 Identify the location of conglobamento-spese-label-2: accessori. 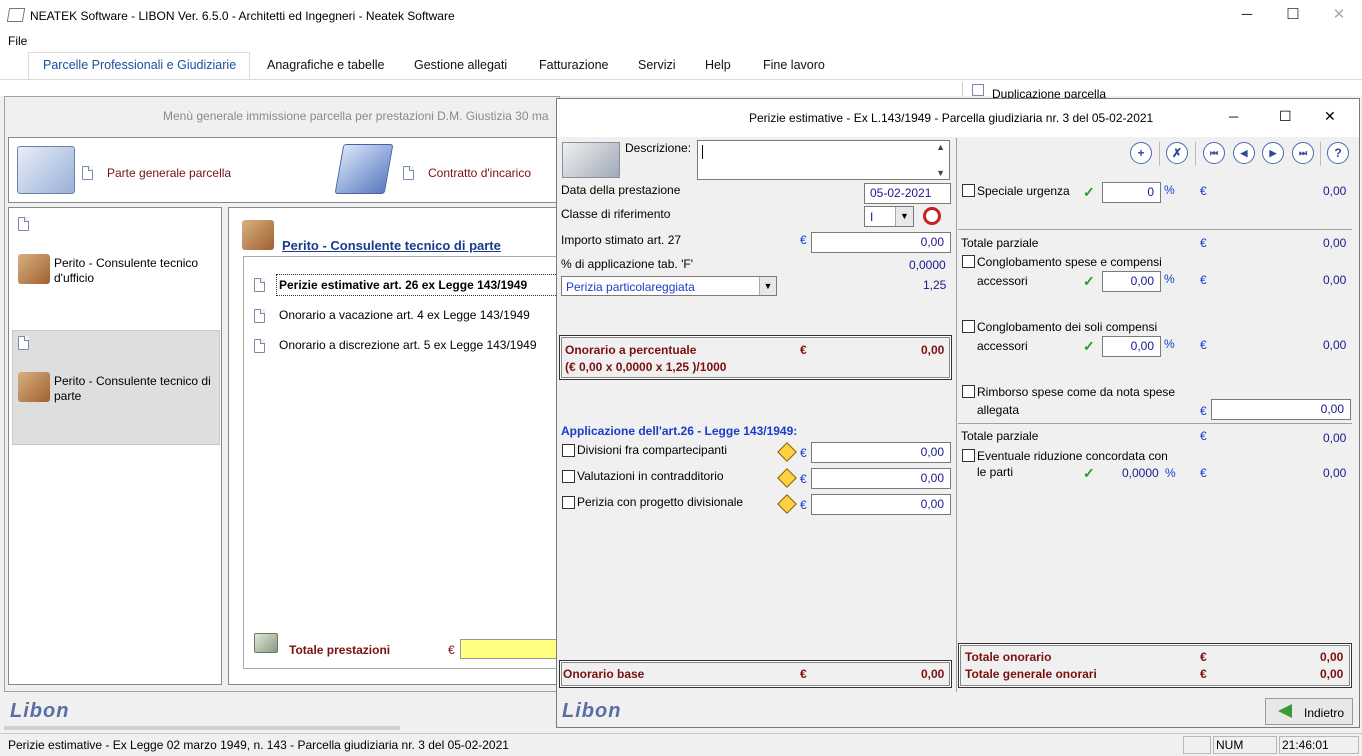
(1002, 281).